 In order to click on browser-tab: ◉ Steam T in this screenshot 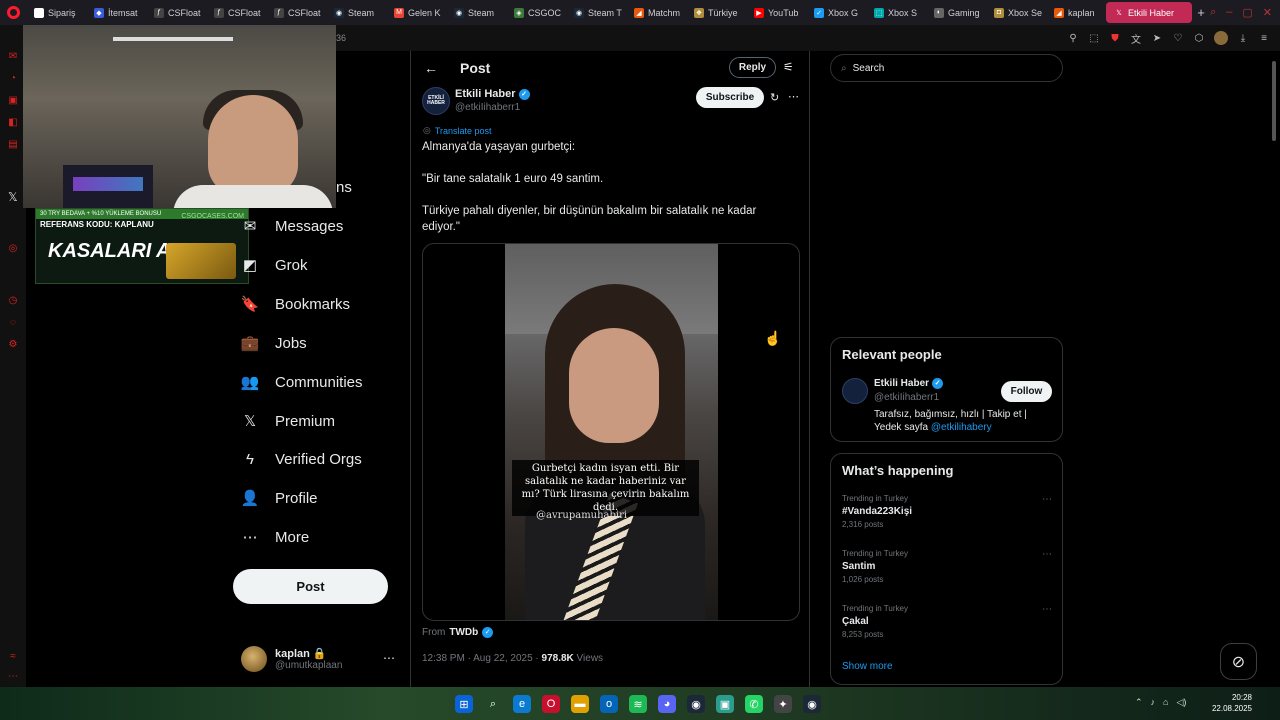, I will do `click(596, 12)`.